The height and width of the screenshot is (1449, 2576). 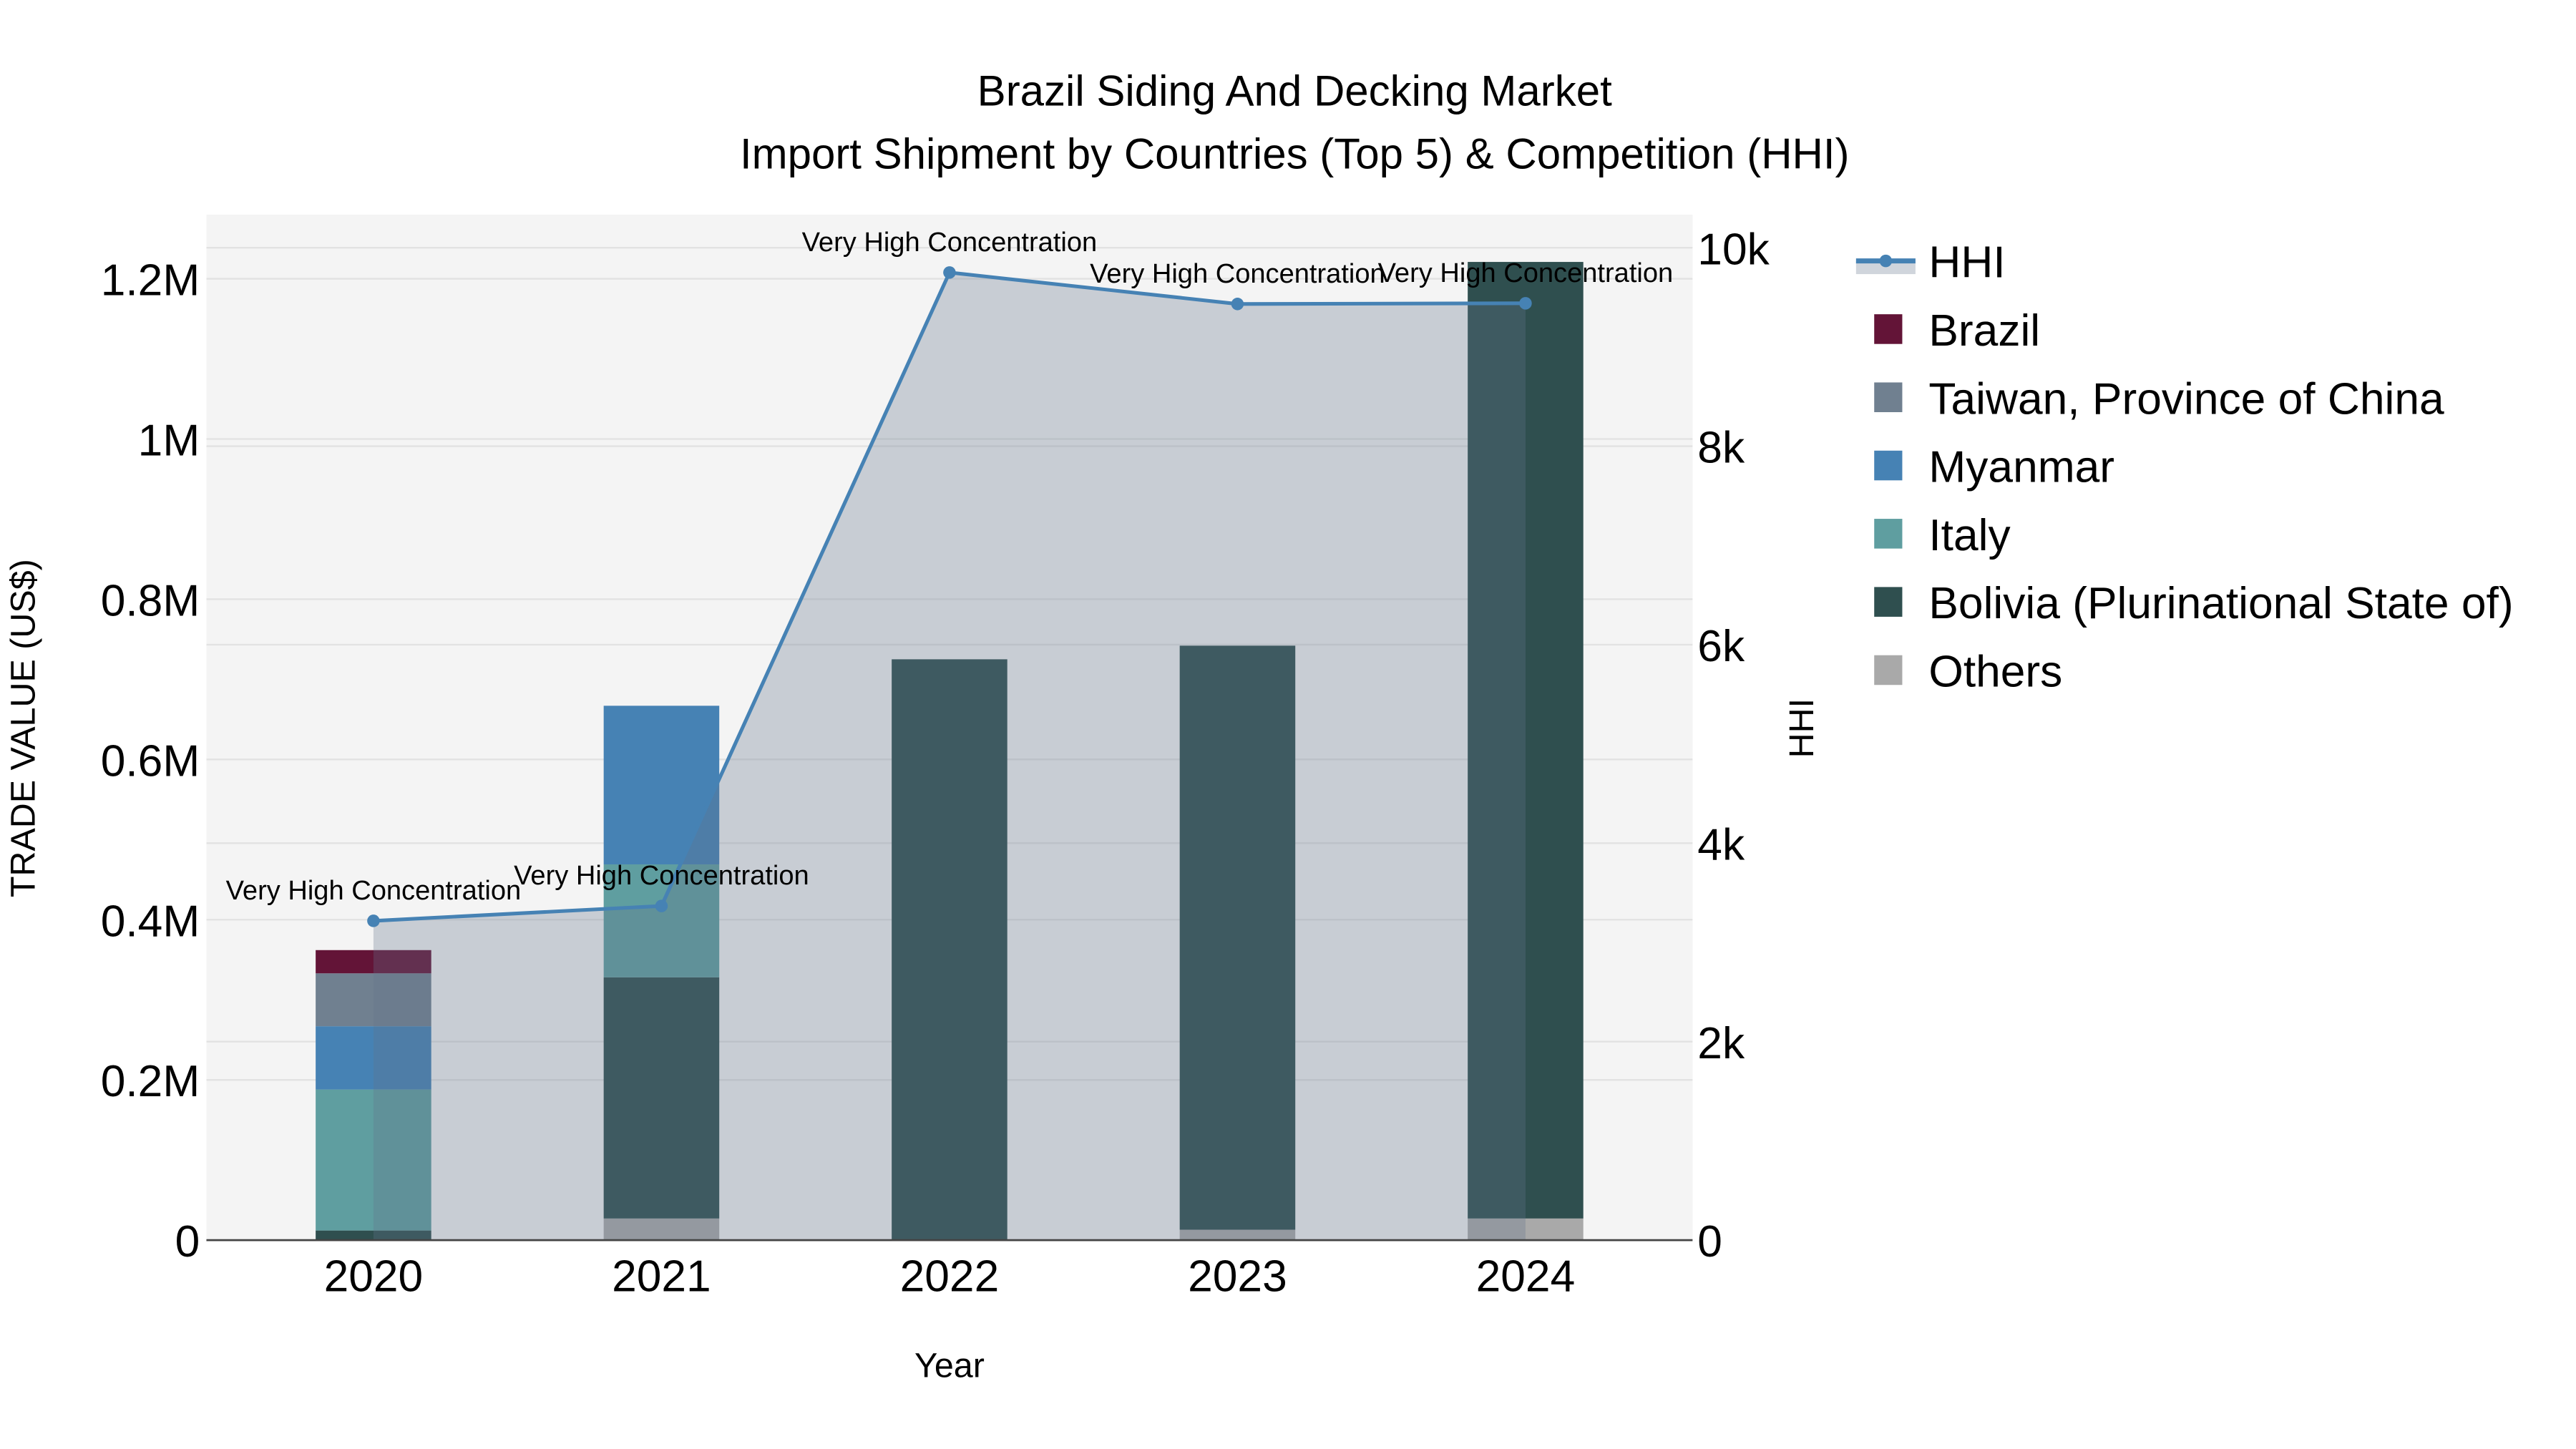 What do you see at coordinates (1733, 746) in the screenshot?
I see `y2-axis-ticks: 0 2k 4k 6k 8k 10k` at bounding box center [1733, 746].